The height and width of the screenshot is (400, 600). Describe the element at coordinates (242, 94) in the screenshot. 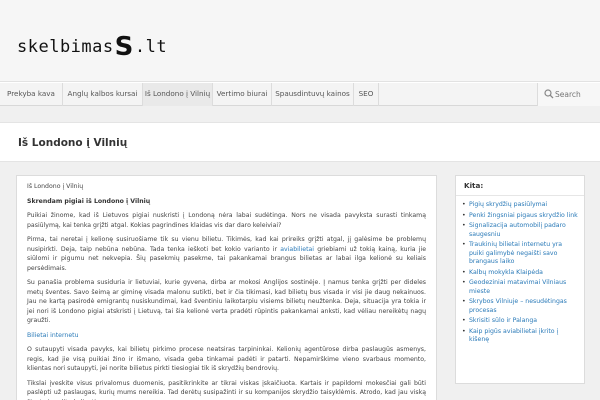

I see `nav-item-vertimo-biurai: Vertimo biurai` at that location.